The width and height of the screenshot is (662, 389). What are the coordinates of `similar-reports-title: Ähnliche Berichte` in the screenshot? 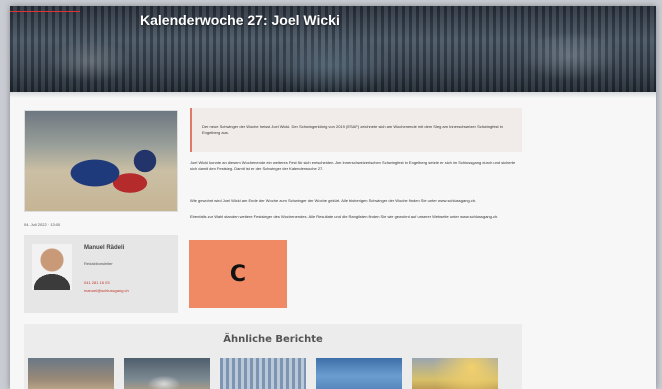 It's located at (273, 339).